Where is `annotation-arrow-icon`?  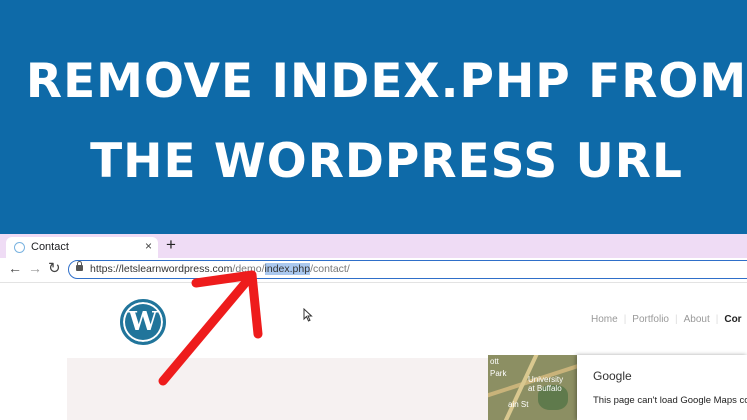 annotation-arrow-icon is located at coordinates (210, 328).